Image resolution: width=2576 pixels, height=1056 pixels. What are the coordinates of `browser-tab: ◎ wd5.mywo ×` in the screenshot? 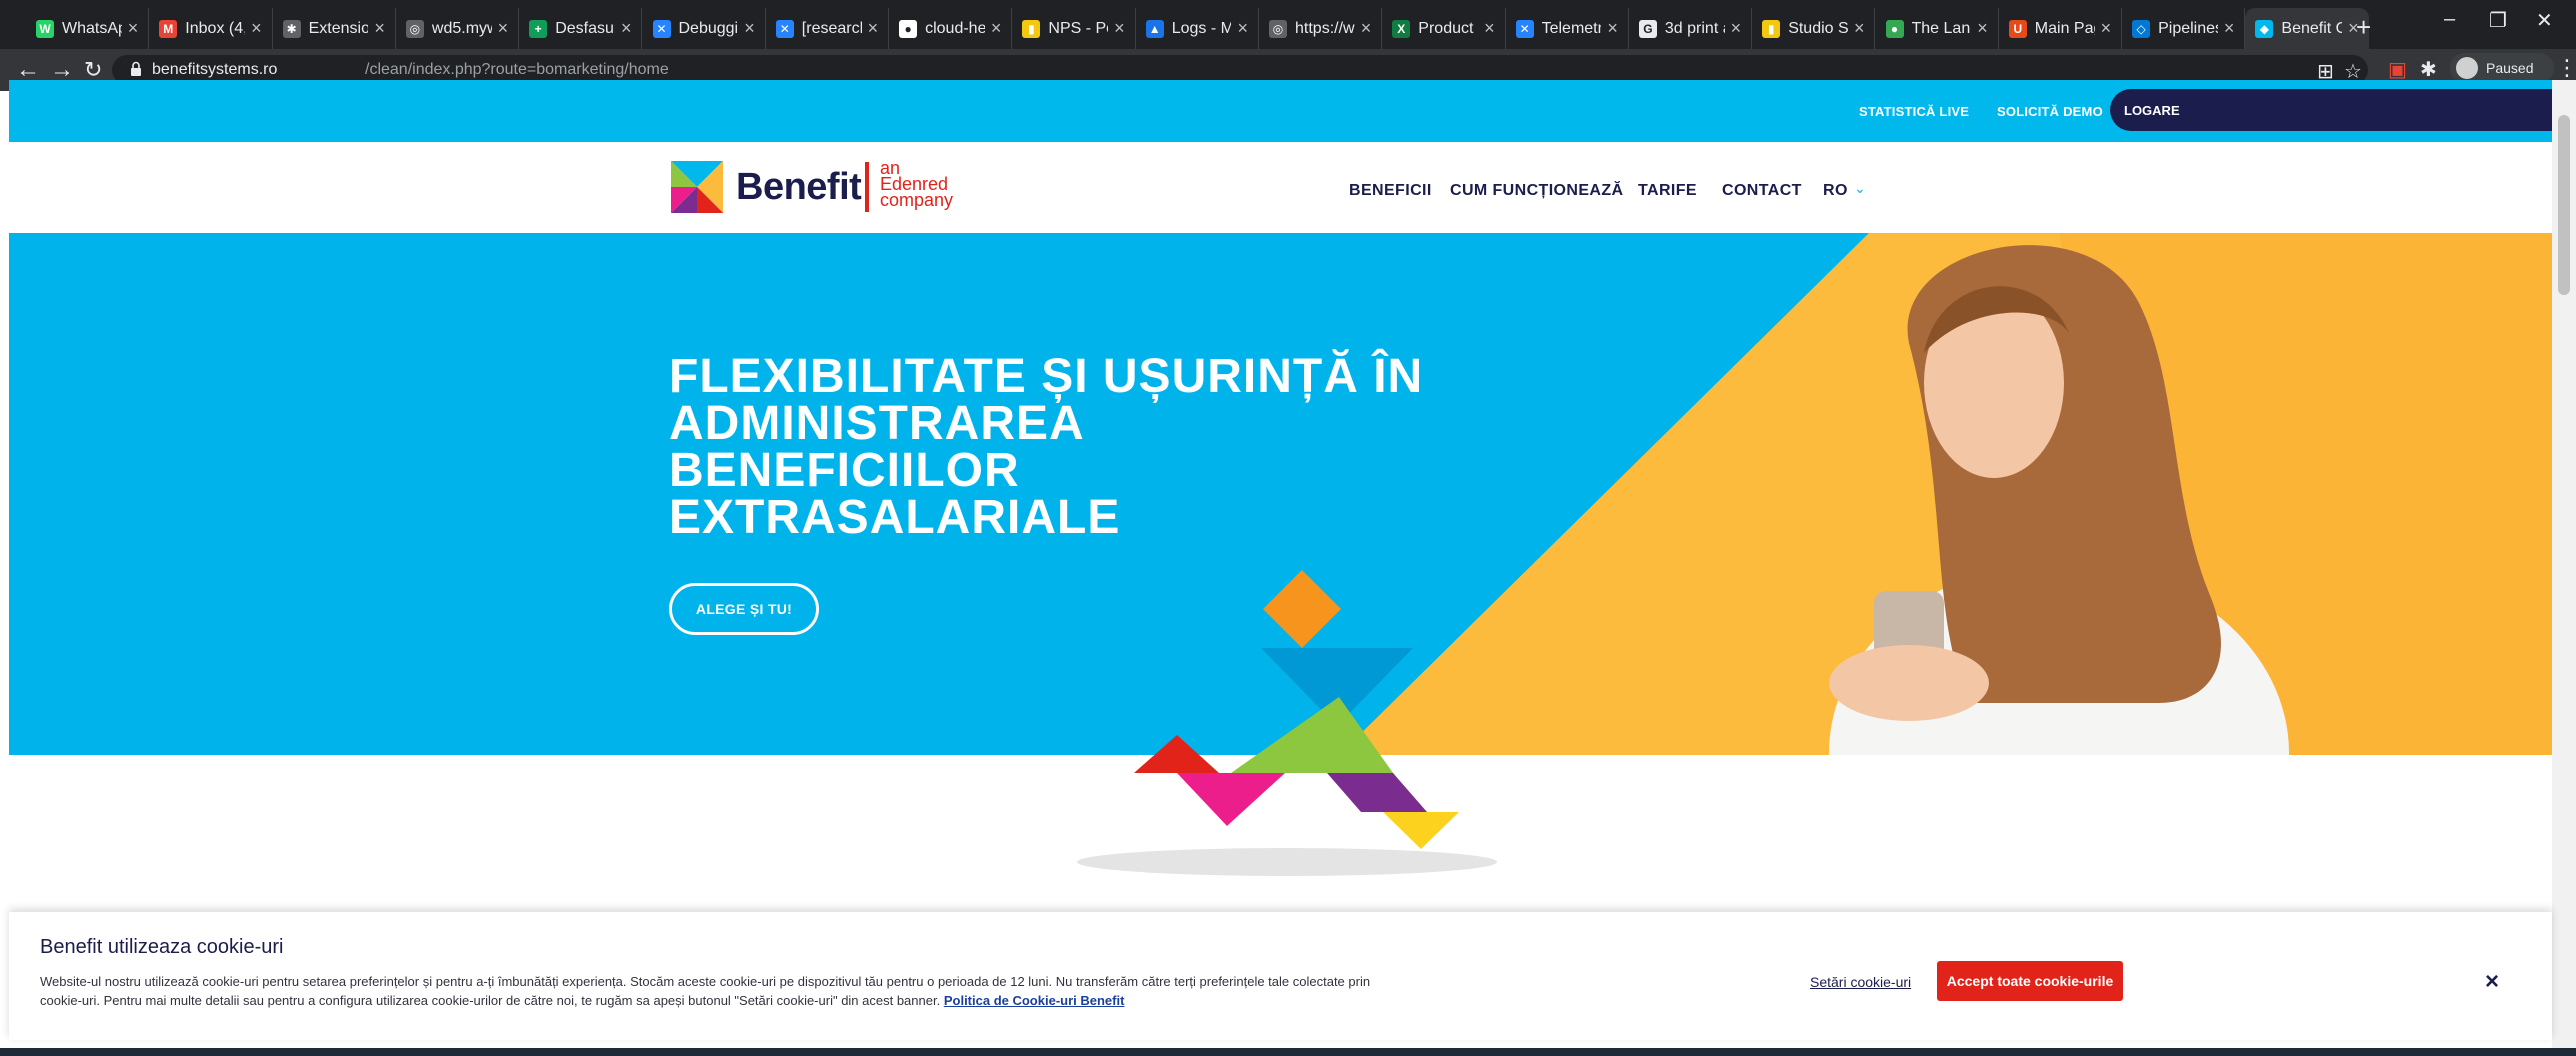 It's located at (458, 28).